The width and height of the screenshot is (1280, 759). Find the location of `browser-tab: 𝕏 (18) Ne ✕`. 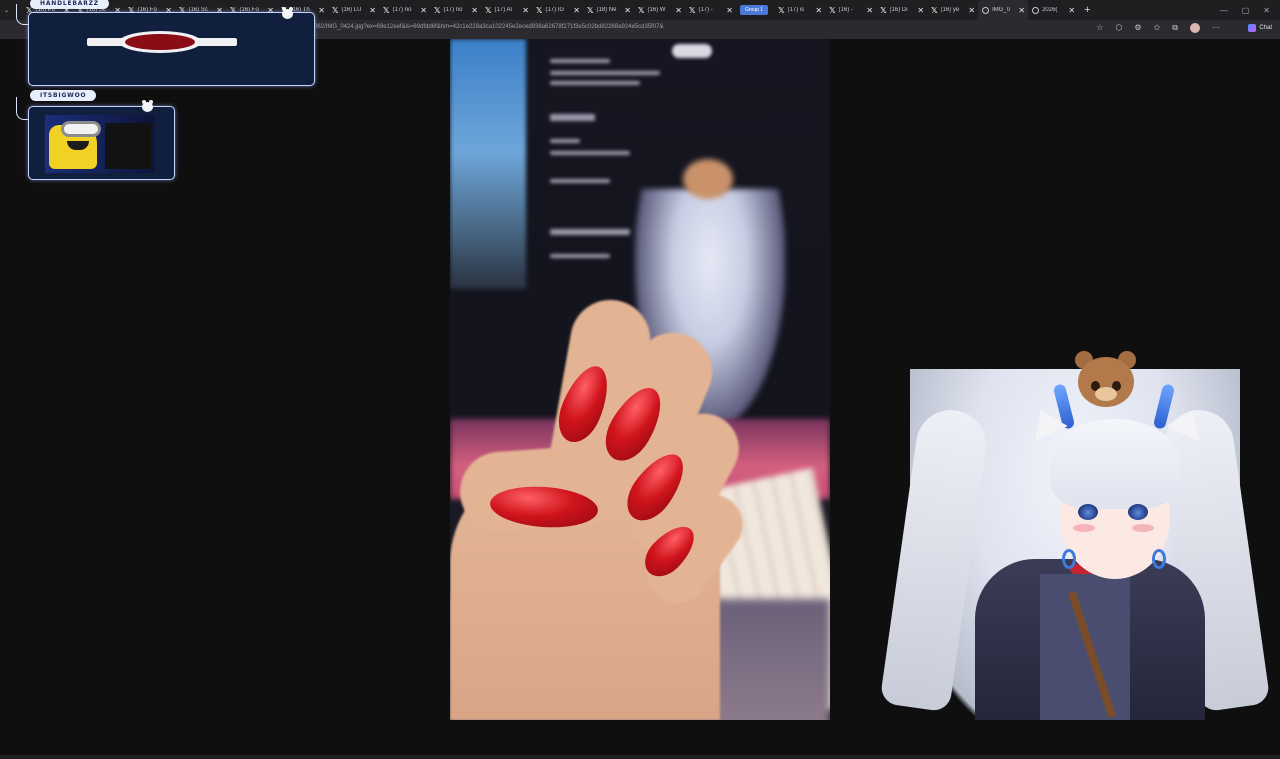

browser-tab: 𝕏 (18) Ne ✕ is located at coordinates (608, 10).